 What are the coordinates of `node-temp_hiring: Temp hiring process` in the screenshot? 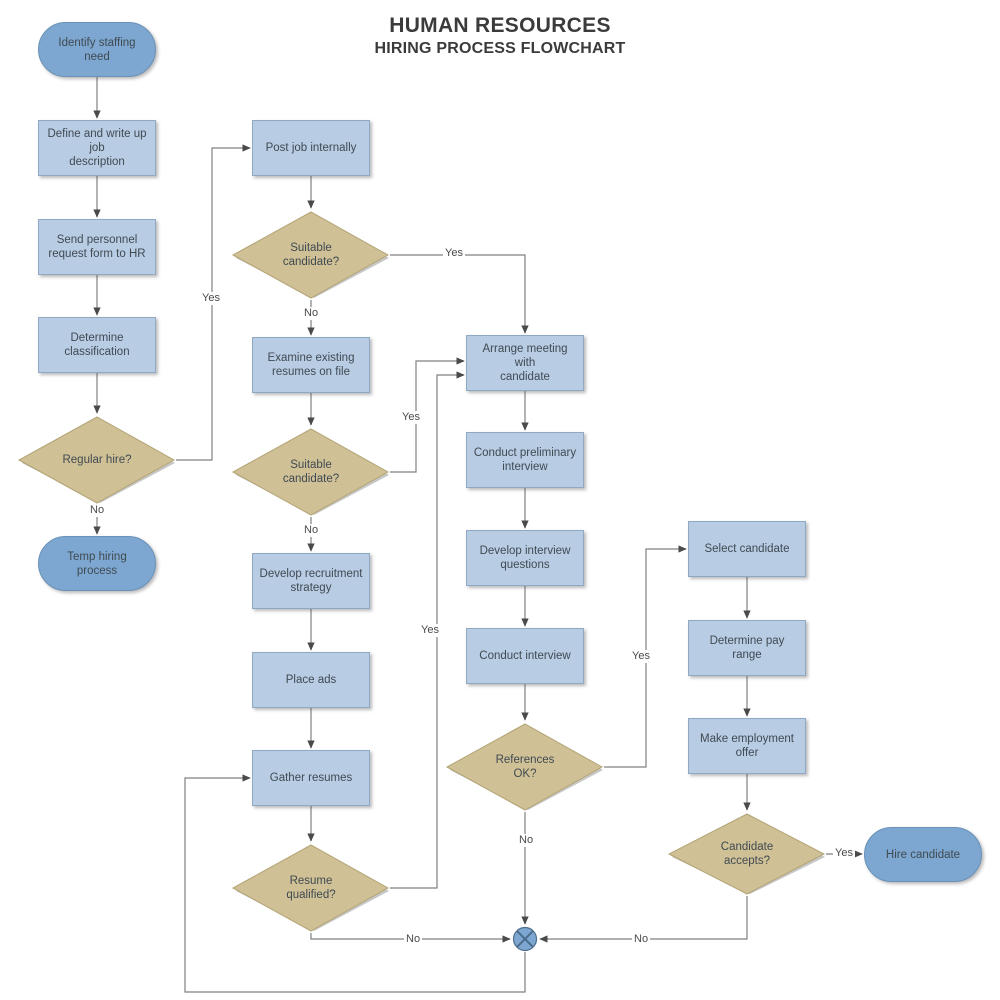 It's located at (97, 563).